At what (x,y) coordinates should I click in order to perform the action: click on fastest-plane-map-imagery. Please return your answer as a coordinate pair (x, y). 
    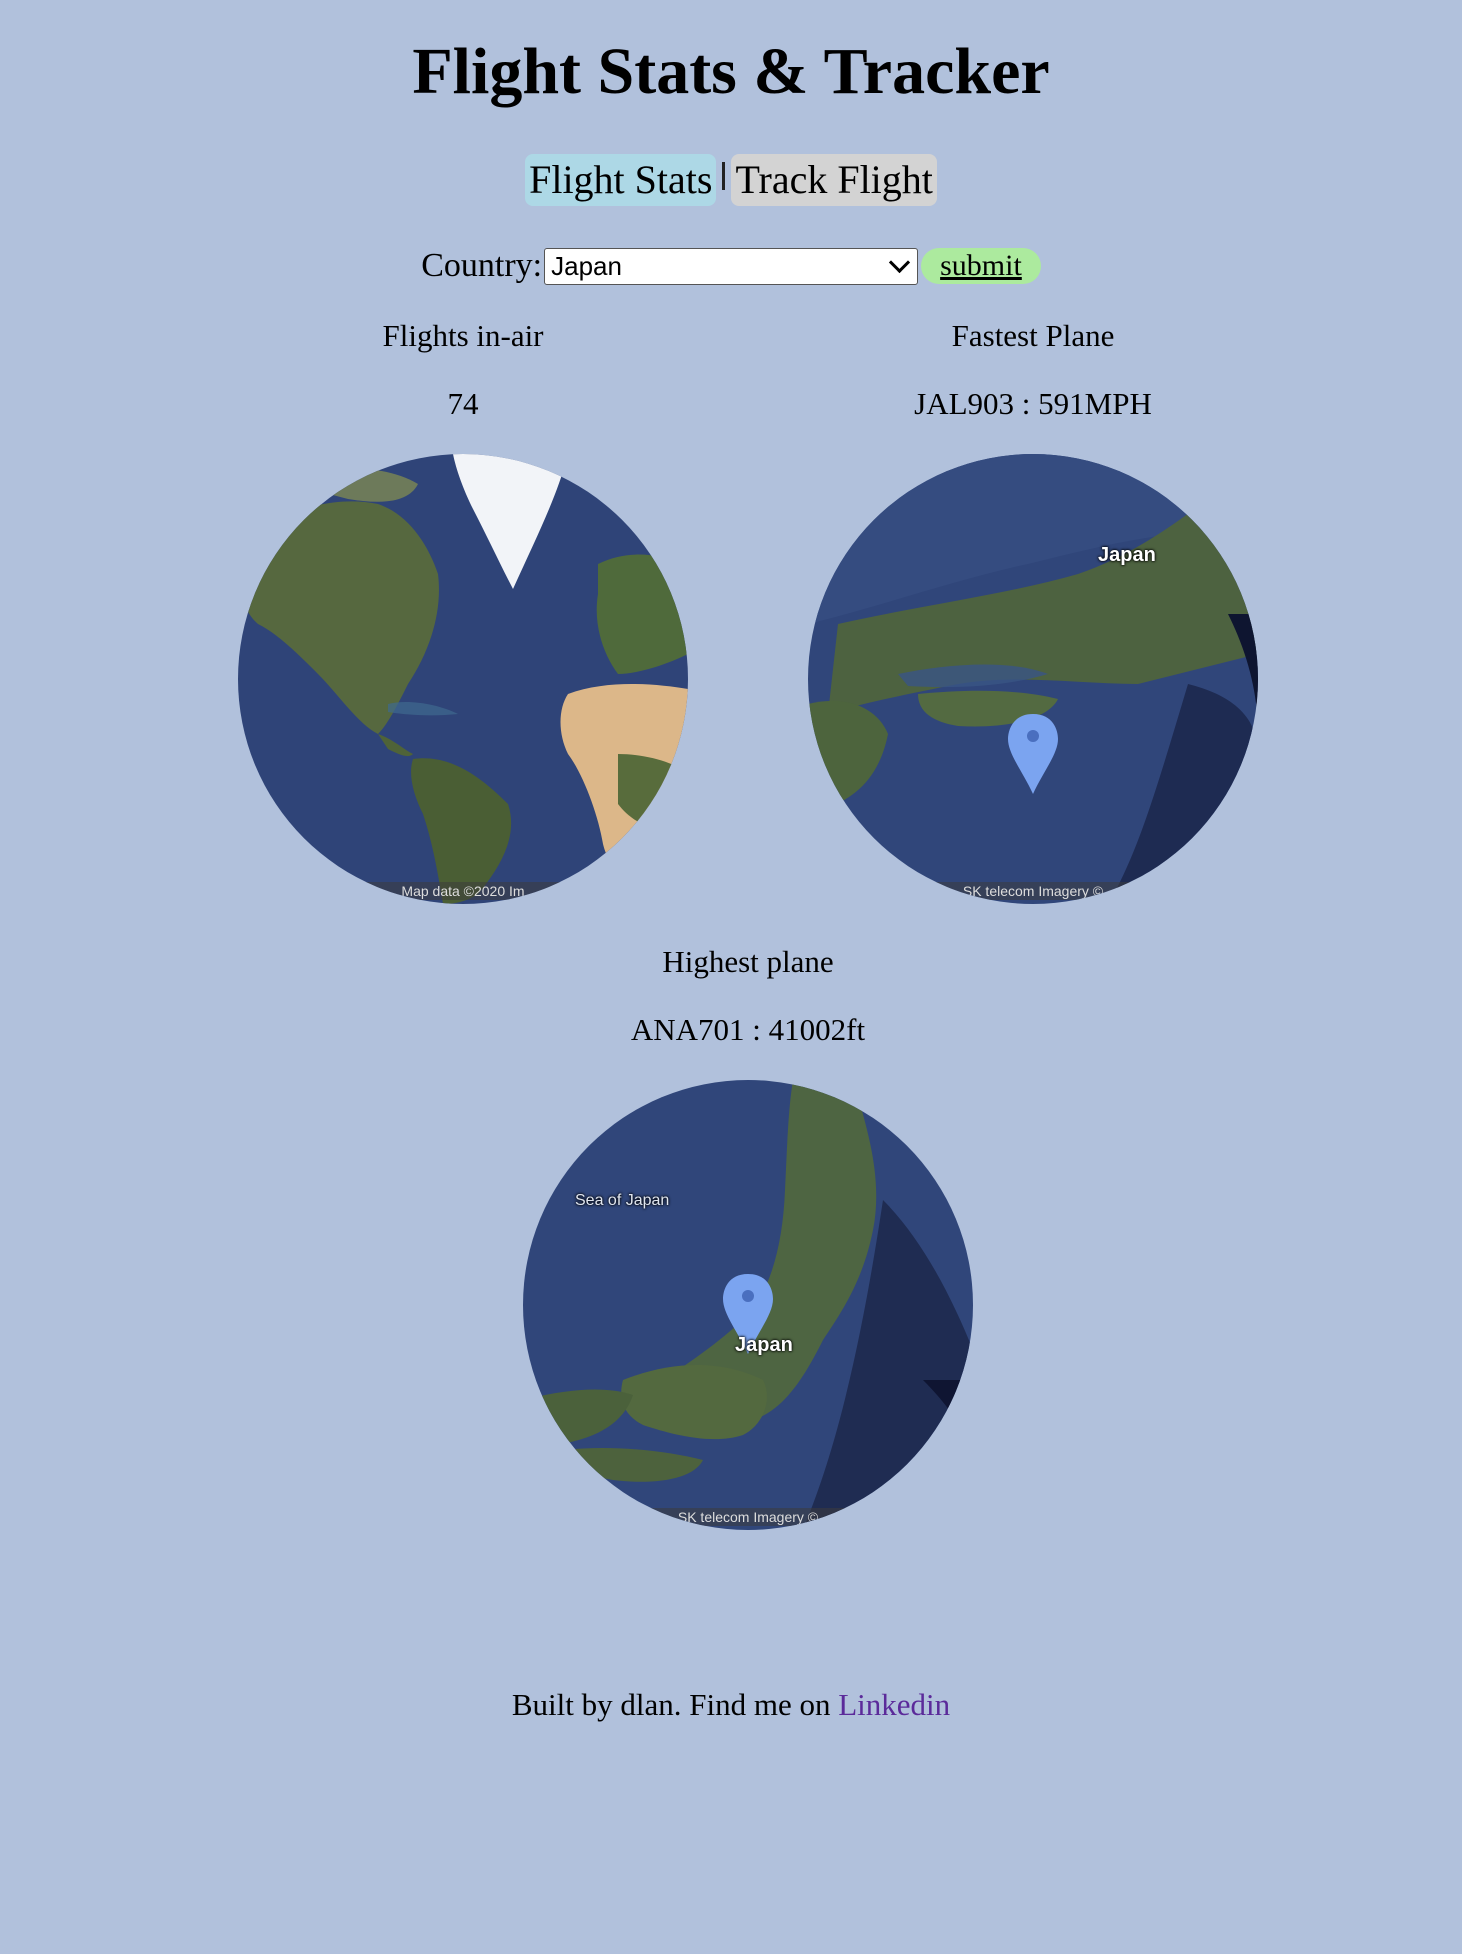
    Looking at the image, I should click on (1033, 679).